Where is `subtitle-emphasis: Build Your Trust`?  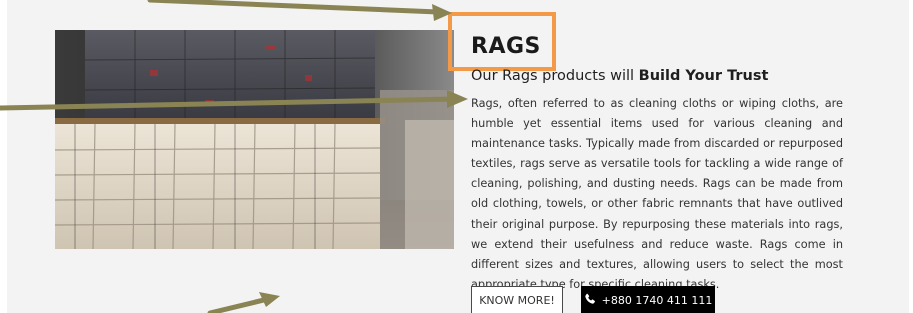
subtitle-emphasis: Build Your Trust is located at coordinates (703, 76).